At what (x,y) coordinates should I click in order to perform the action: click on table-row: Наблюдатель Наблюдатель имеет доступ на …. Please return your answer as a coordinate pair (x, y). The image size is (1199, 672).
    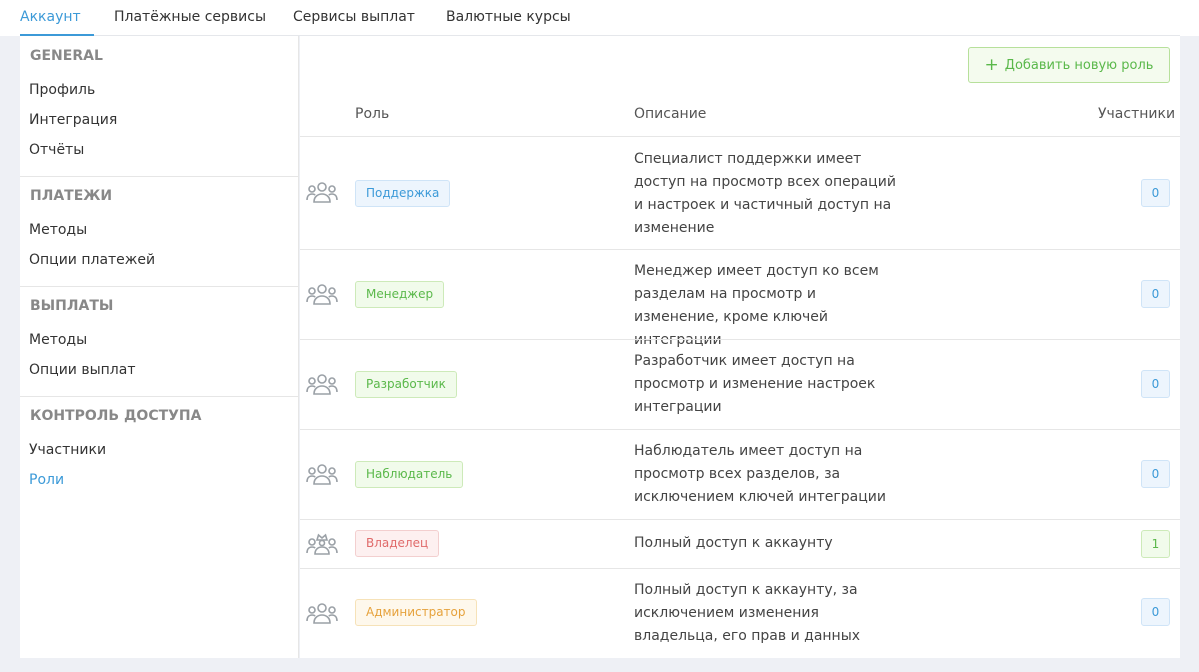
    Looking at the image, I should click on (740, 474).